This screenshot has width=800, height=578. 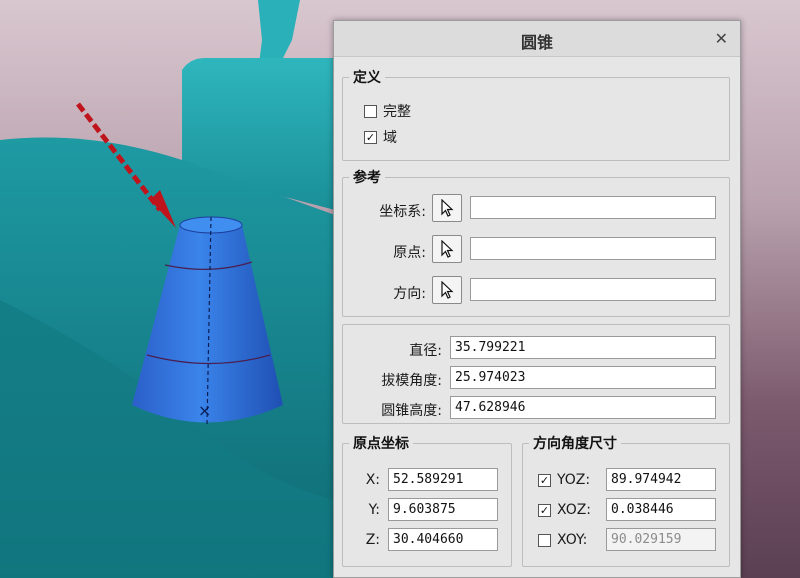 I want to click on option-yoz: ✓ YOZ:, so click(x=564, y=480).